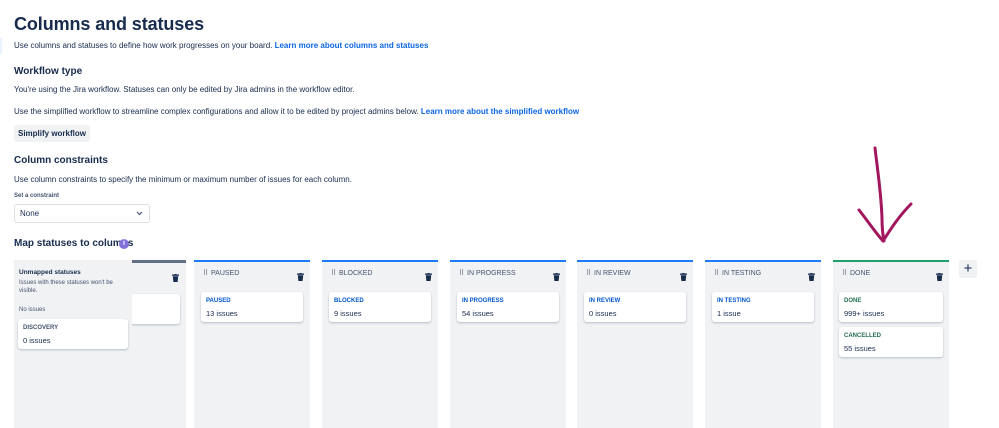 Image resolution: width=999 pixels, height=428 pixels. Describe the element at coordinates (635, 344) in the screenshot. I see `column-in-review: ⠿ IN REVIEW IN REVIEW 0 issues` at that location.